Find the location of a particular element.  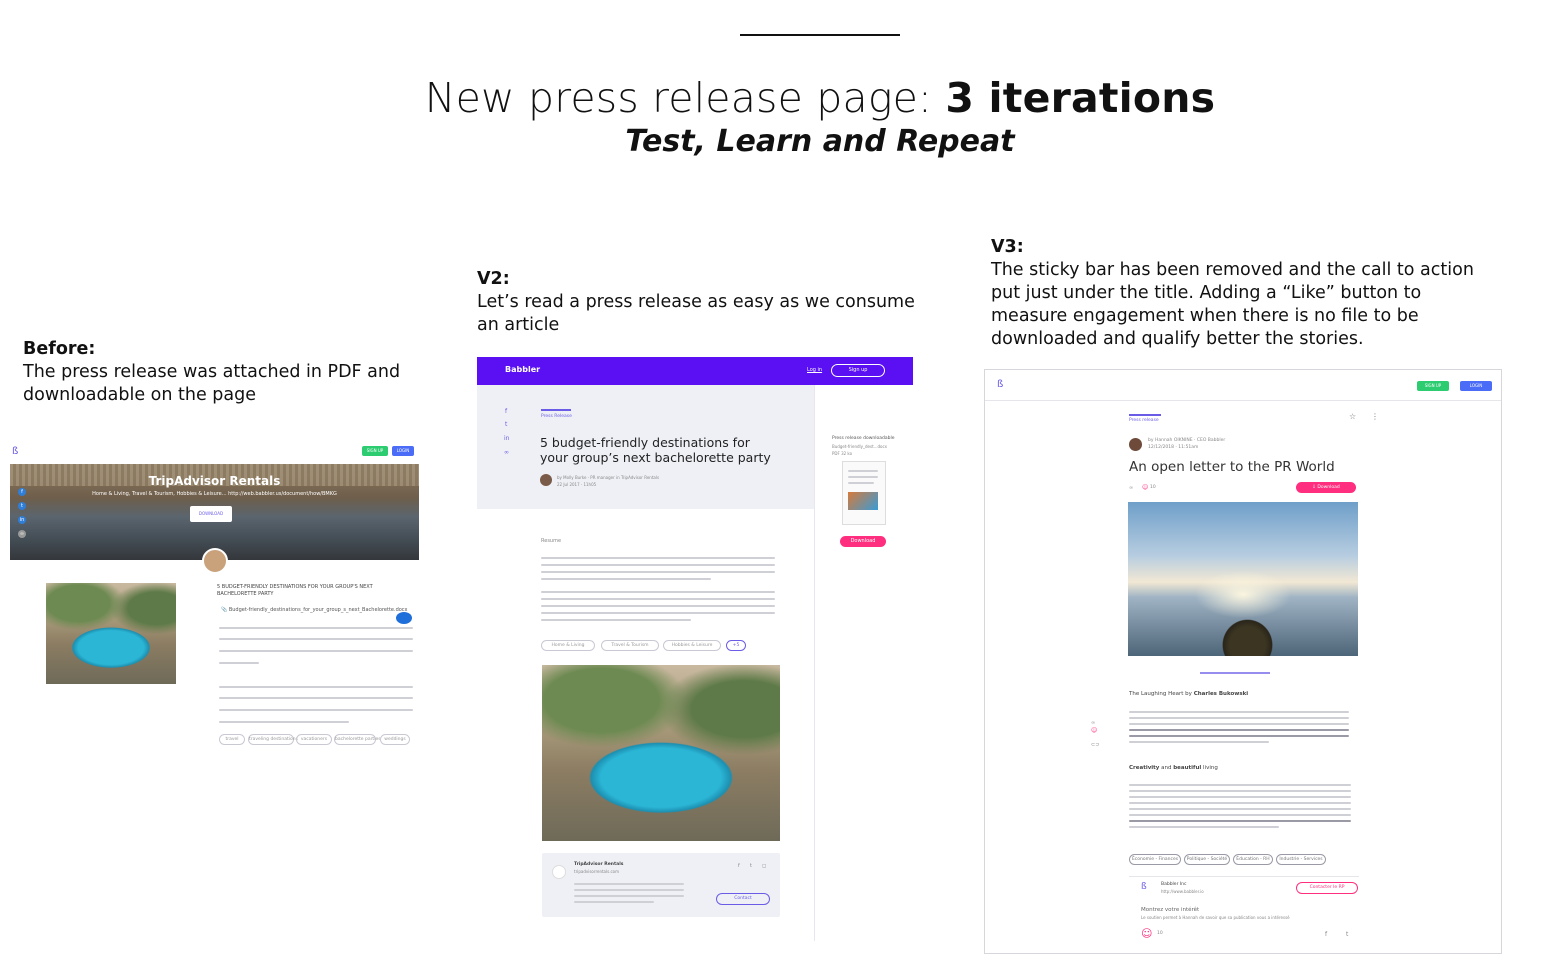

tag-pill: Hobbies & Leisure is located at coordinates (692, 645).